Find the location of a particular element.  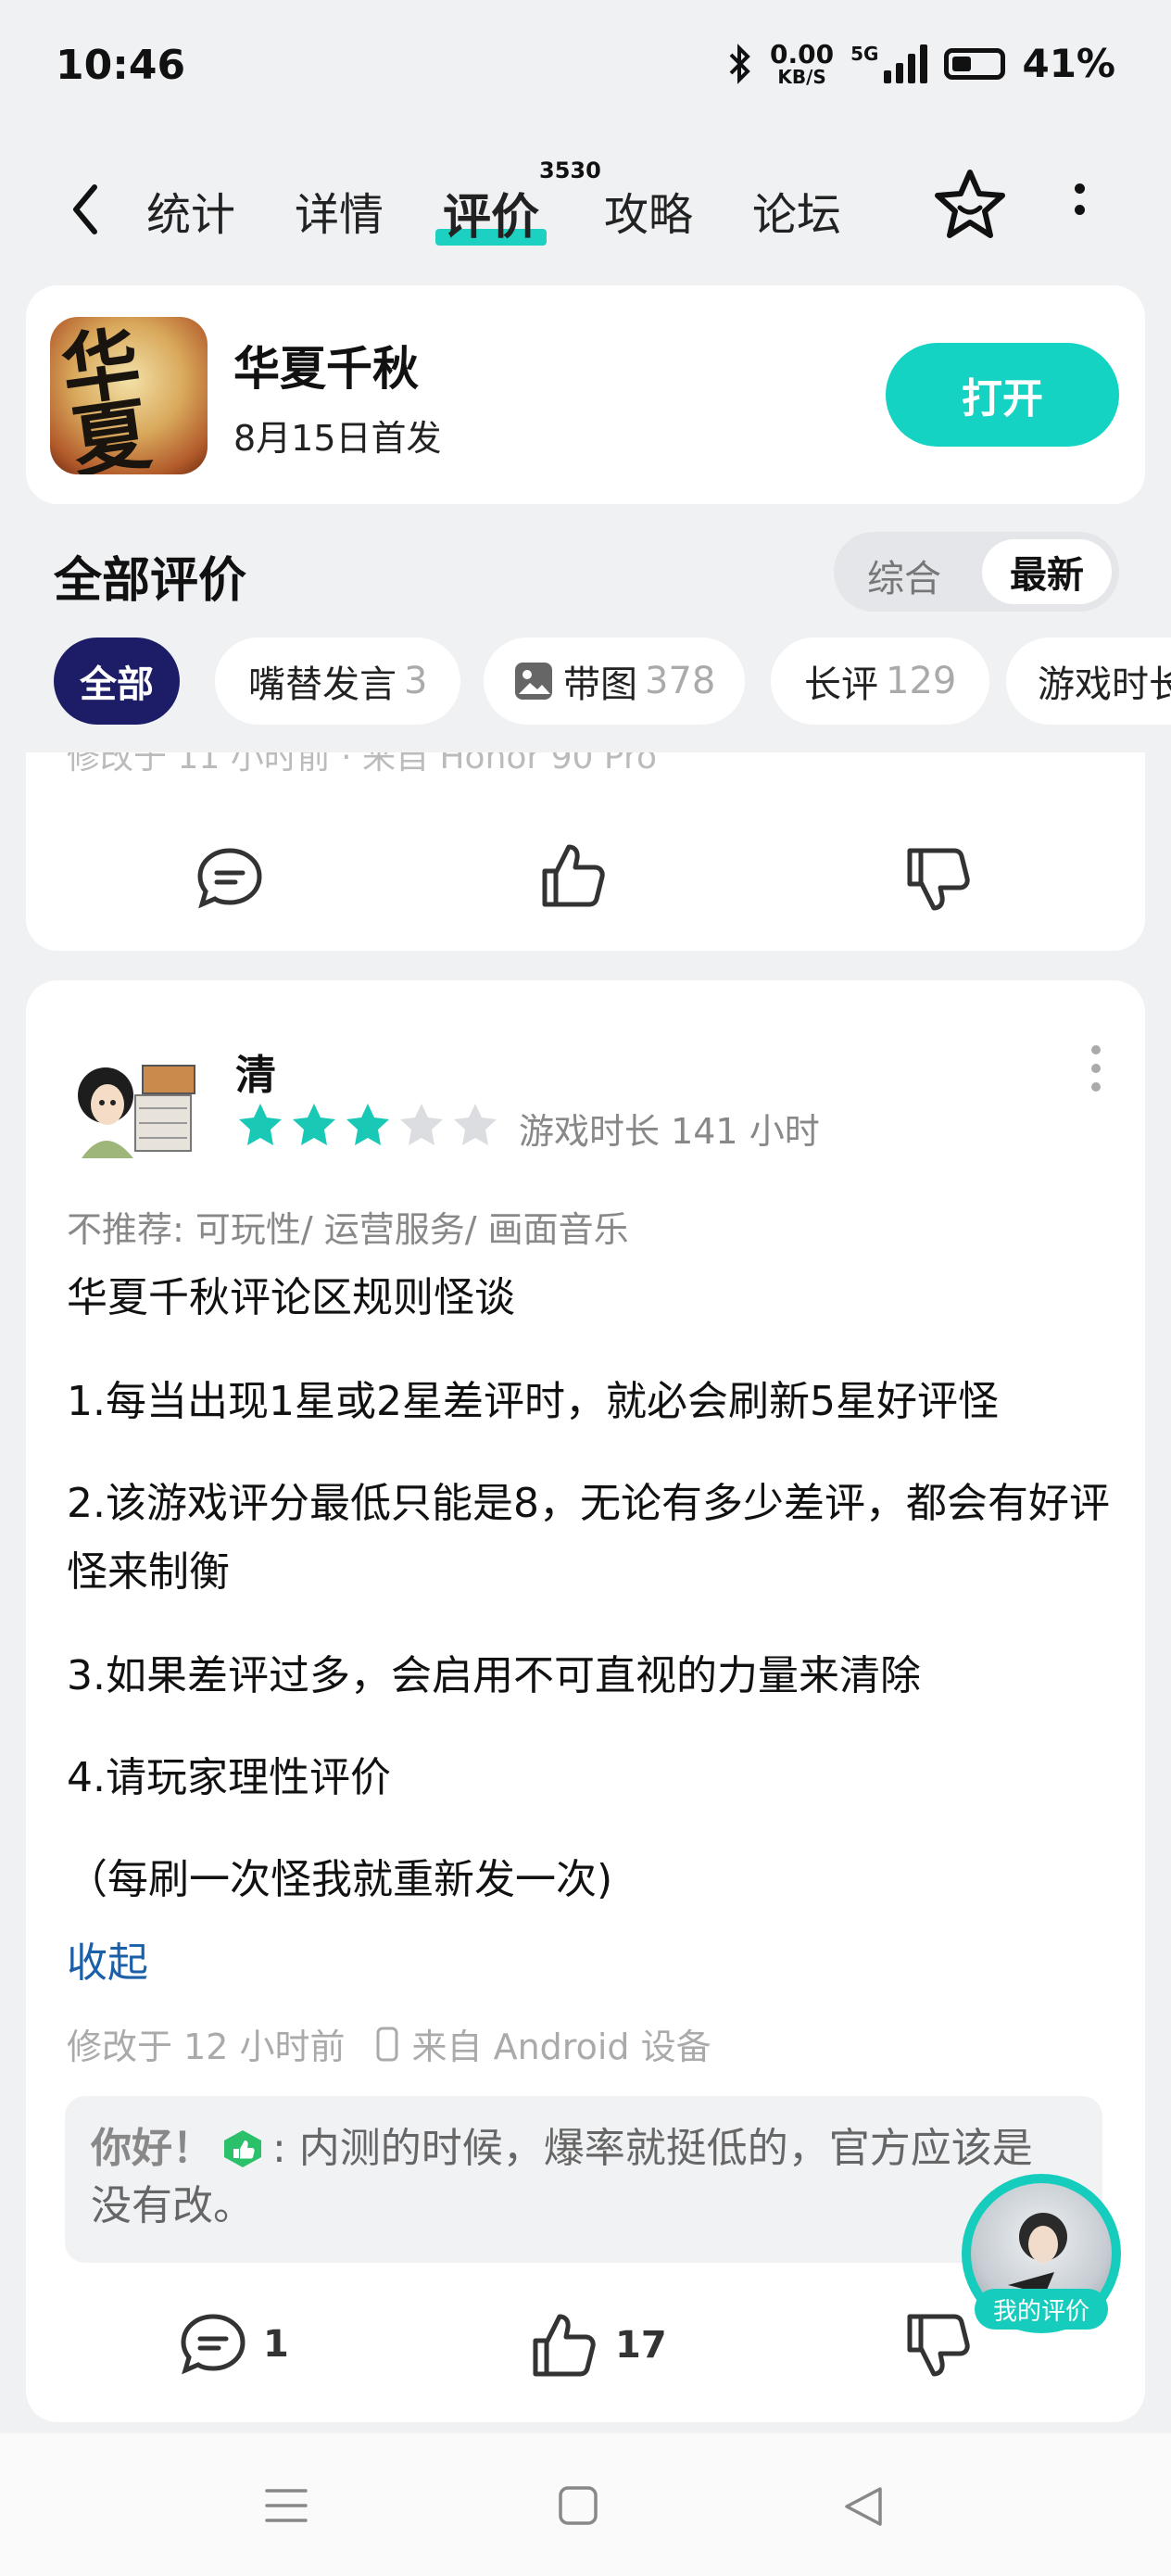

filter-playtime: 游戏时长 is located at coordinates (1088, 681).